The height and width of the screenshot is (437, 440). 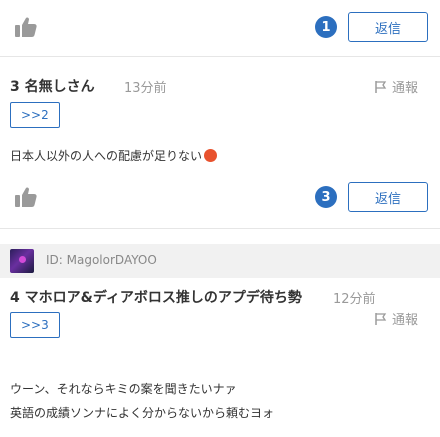 What do you see at coordinates (35, 325) in the screenshot?
I see `anchor-link: >>3` at bounding box center [35, 325].